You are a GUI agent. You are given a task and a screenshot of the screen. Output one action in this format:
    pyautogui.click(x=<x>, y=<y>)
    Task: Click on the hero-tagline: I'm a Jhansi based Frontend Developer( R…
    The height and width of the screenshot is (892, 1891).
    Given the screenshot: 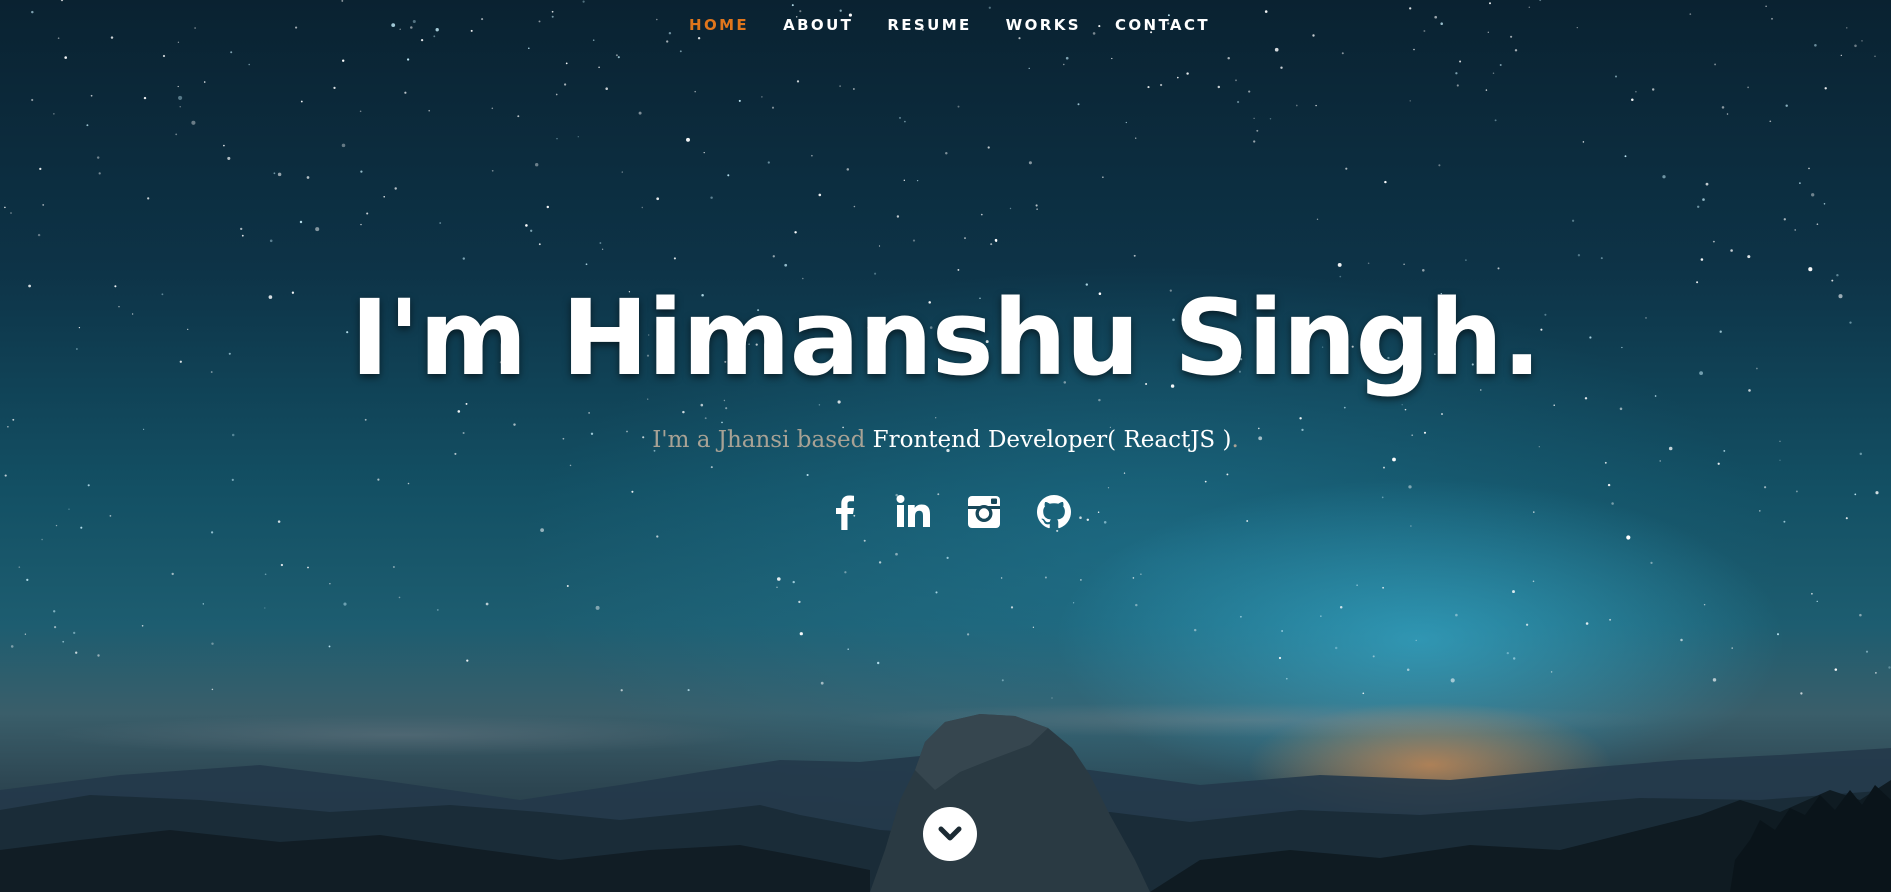 What is the action you would take?
    pyautogui.click(x=945, y=440)
    